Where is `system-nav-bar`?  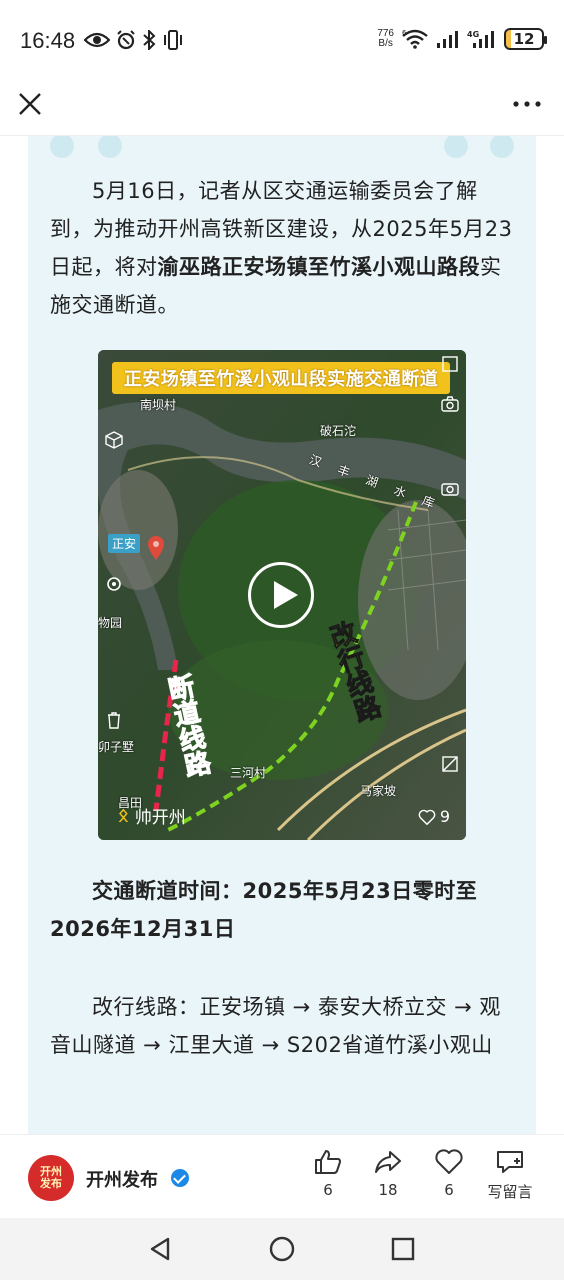
system-nav-bar is located at coordinates (282, 1249).